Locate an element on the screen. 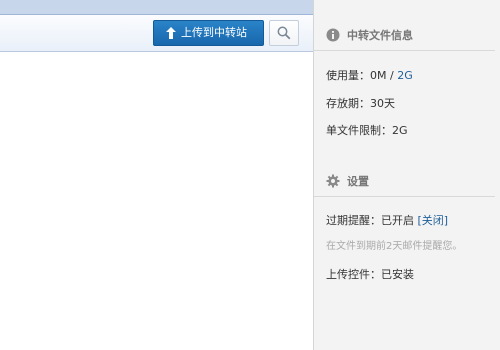 This screenshot has width=500, height=350. search-button is located at coordinates (284, 33).